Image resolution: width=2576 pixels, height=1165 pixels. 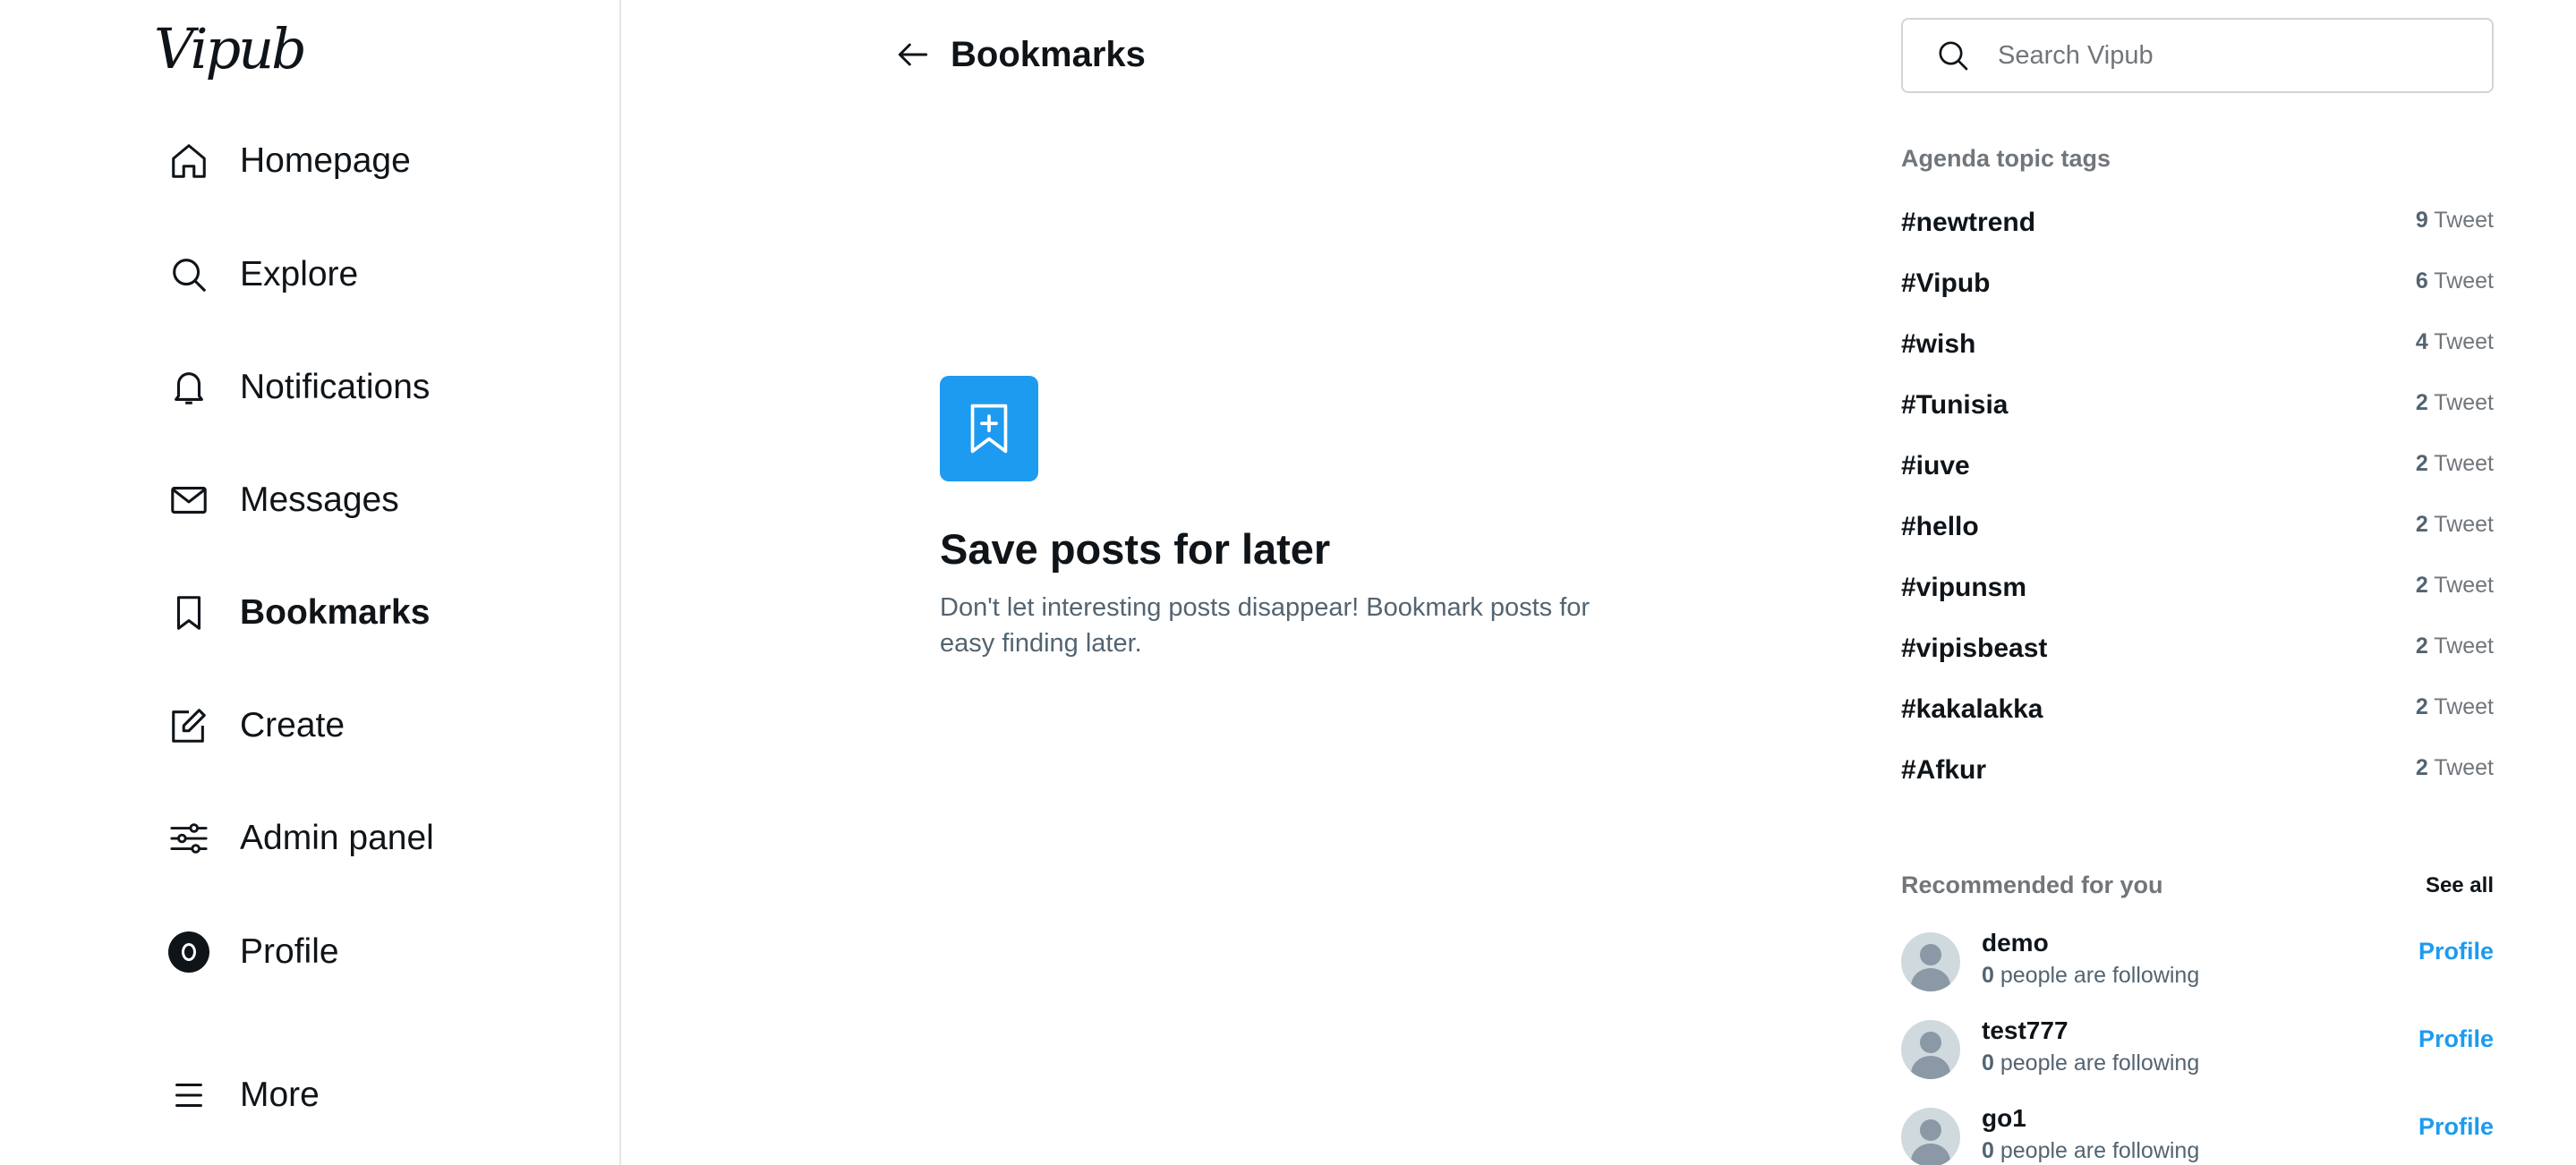 What do you see at coordinates (2197, 709) in the screenshot?
I see `tag-item: #kakalakka 2 Tweet` at bounding box center [2197, 709].